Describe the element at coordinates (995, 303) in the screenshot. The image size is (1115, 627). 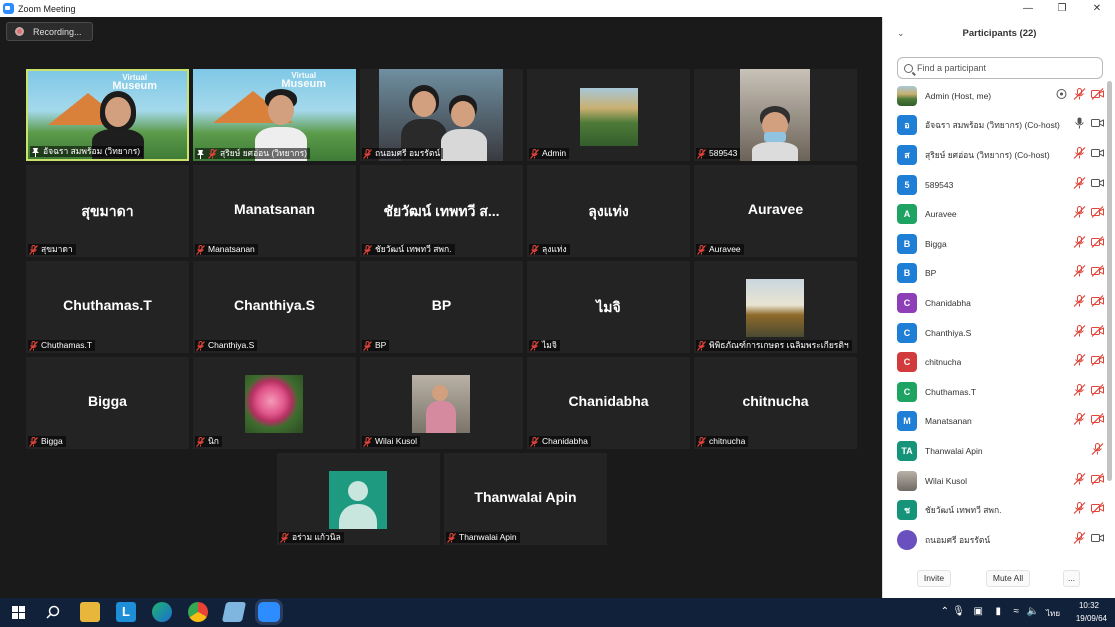
I see `participant-row: C Chanidabha` at that location.